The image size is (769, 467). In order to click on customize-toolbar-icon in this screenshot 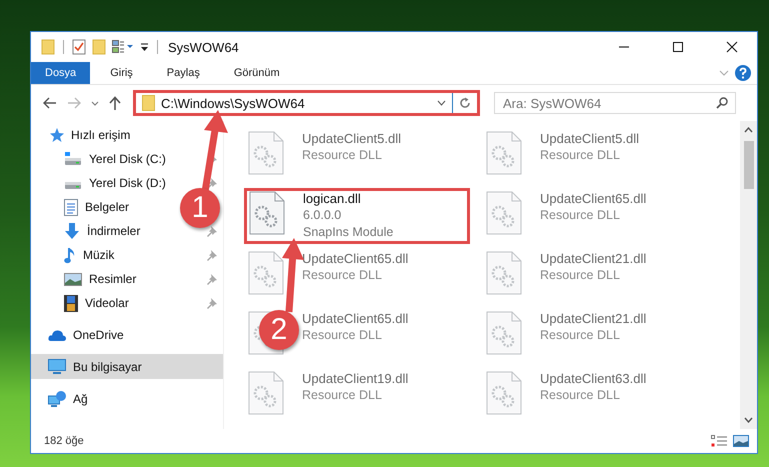, I will do `click(144, 47)`.